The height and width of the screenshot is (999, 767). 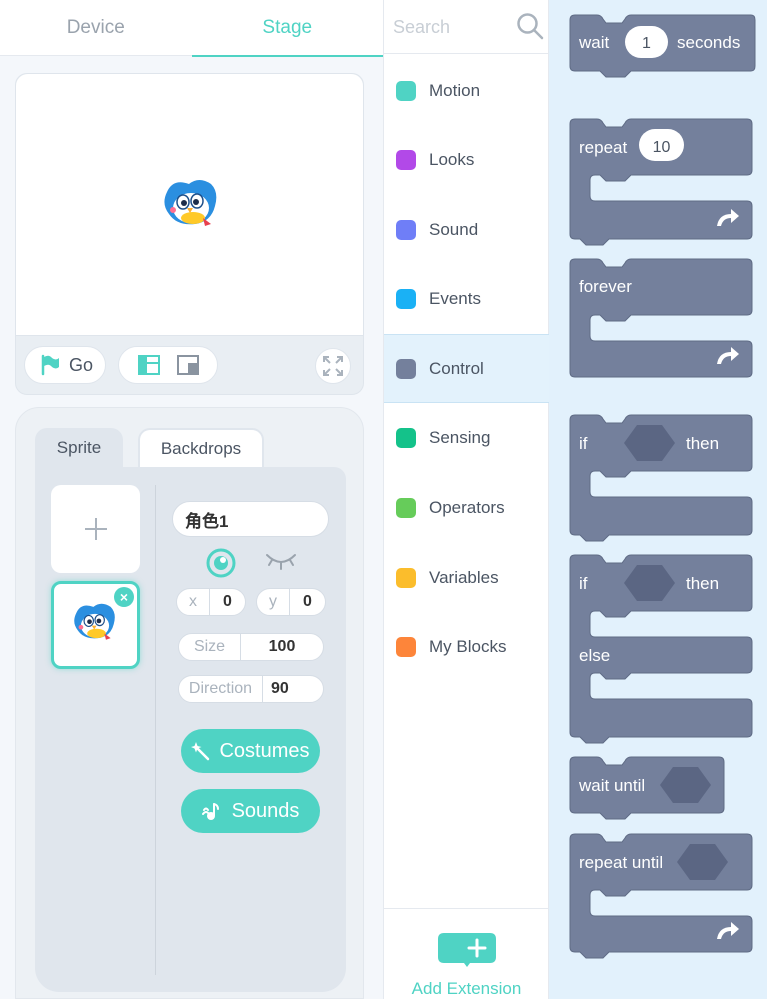 What do you see at coordinates (605, 286) in the screenshot?
I see `forever-label: forever` at bounding box center [605, 286].